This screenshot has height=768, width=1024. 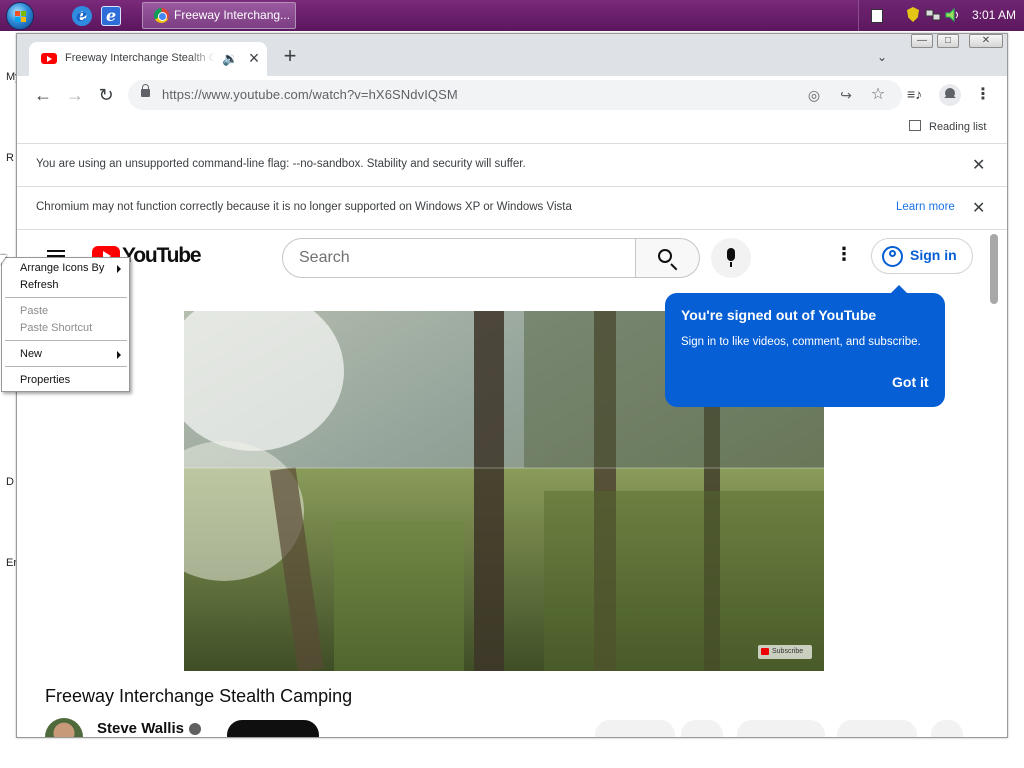 I want to click on page-scrollbar, so click(x=994, y=269).